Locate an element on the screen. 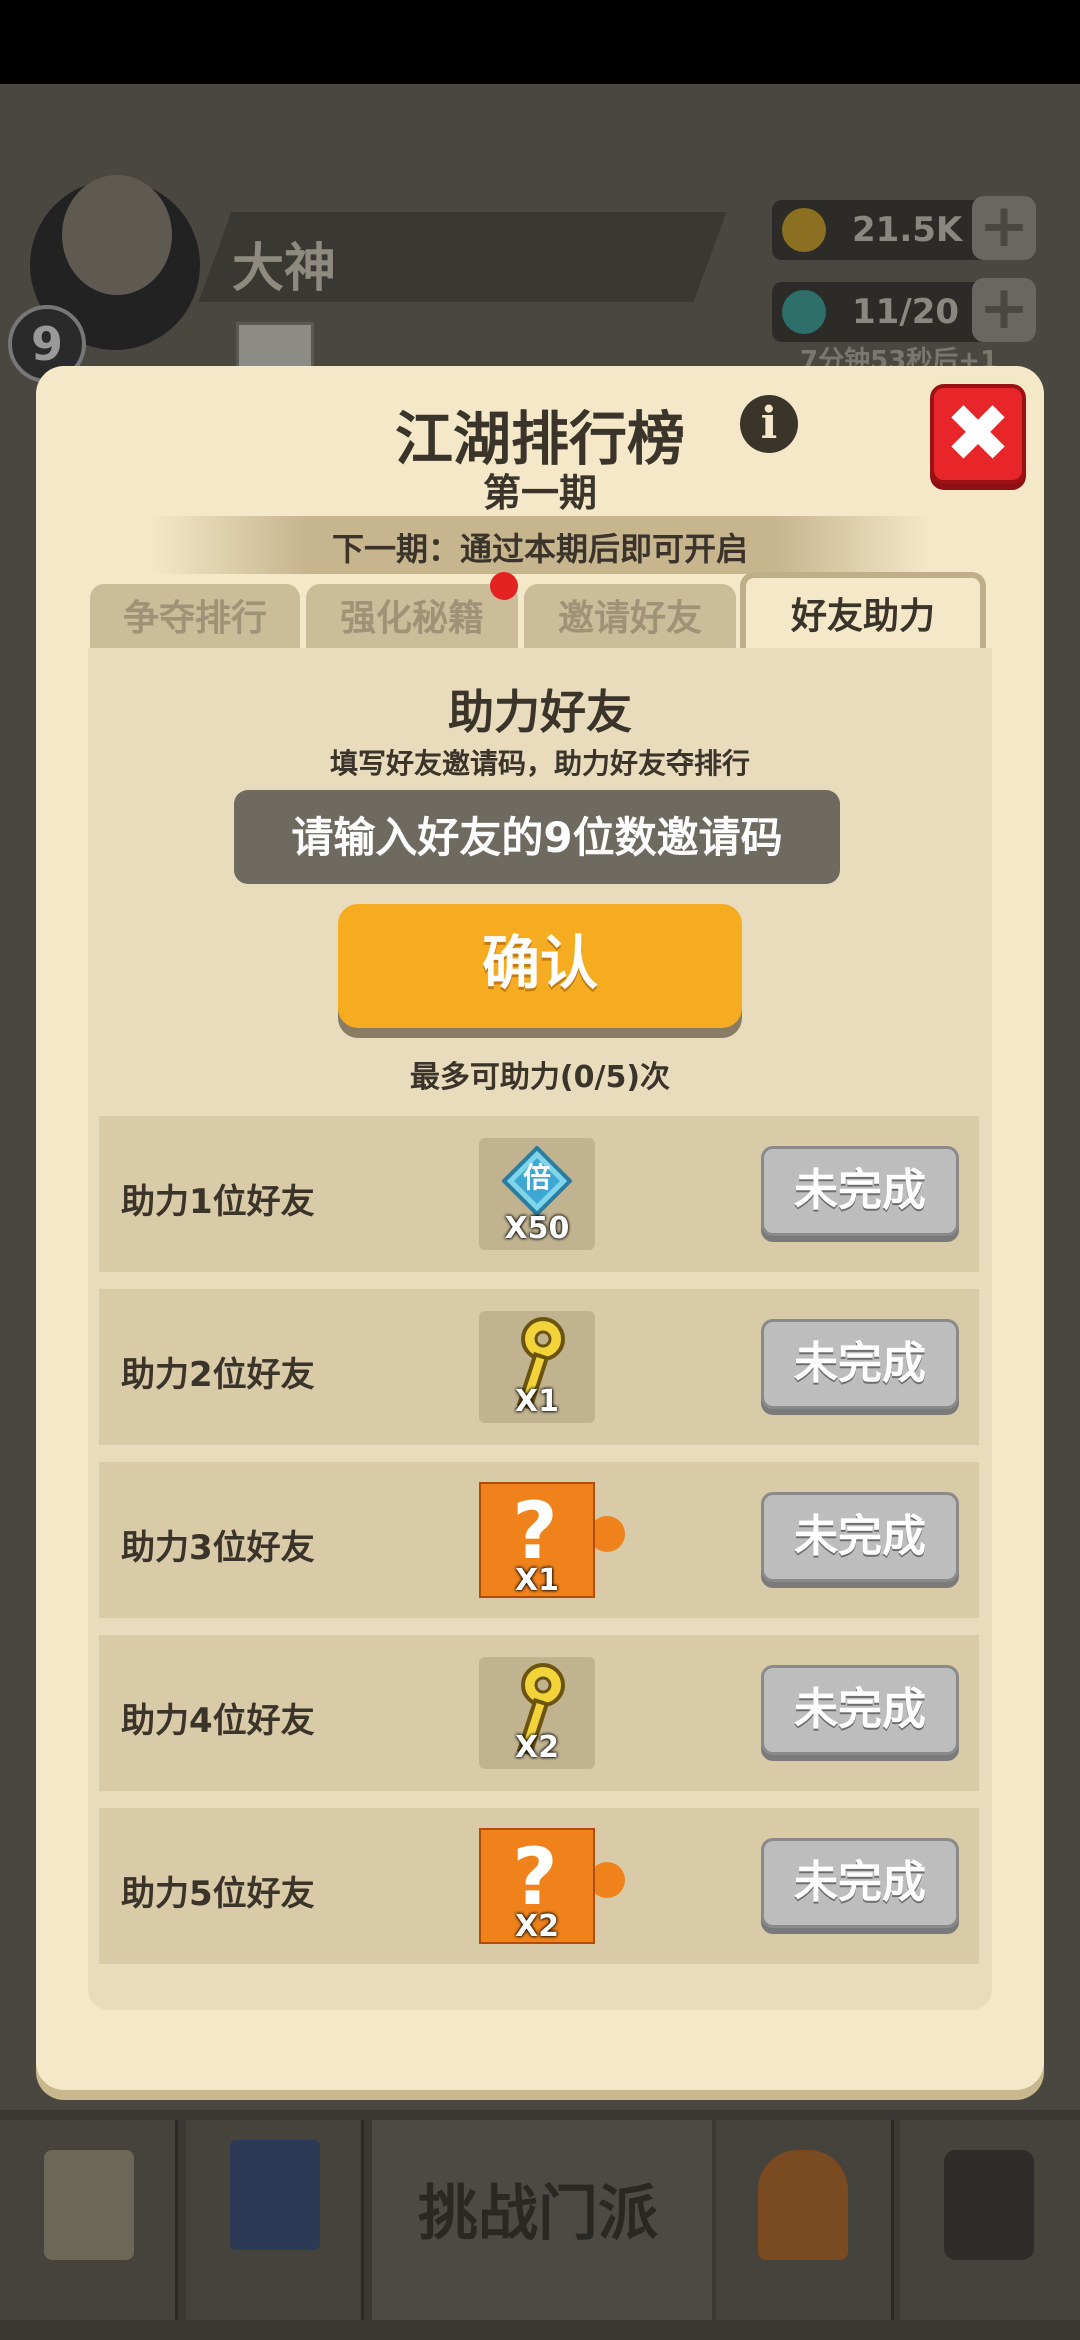  nav-locked-button is located at coordinates (990, 2220).